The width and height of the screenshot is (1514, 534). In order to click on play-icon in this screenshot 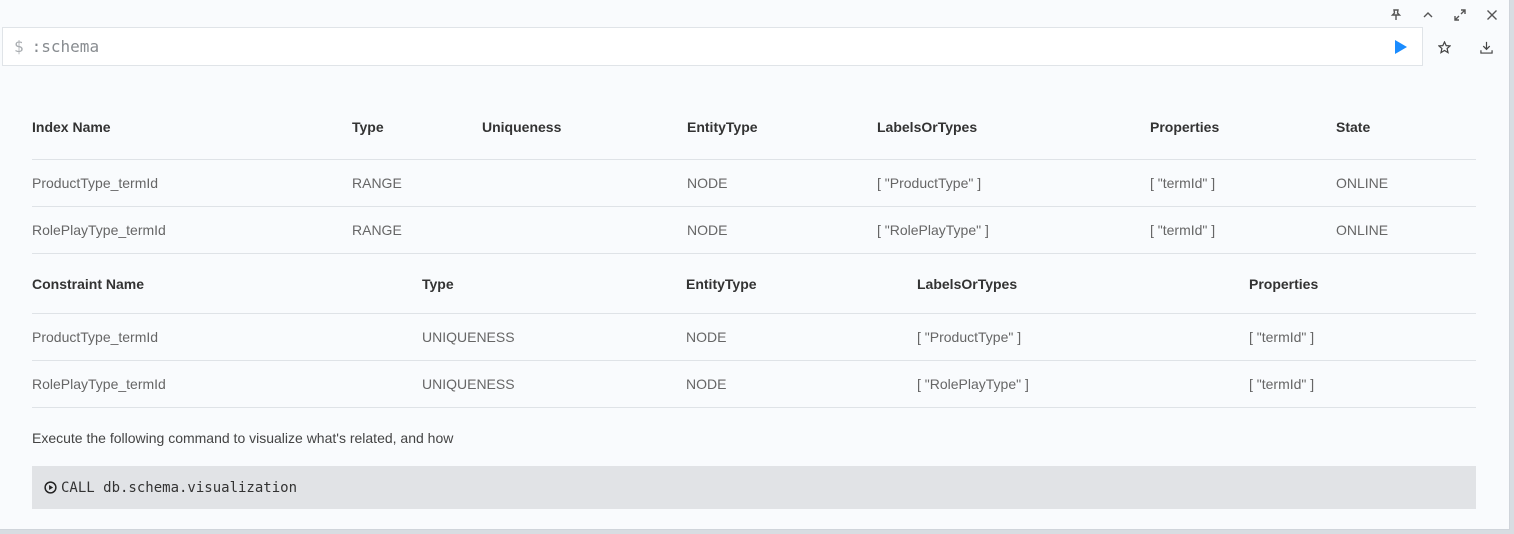, I will do `click(1401, 46)`.